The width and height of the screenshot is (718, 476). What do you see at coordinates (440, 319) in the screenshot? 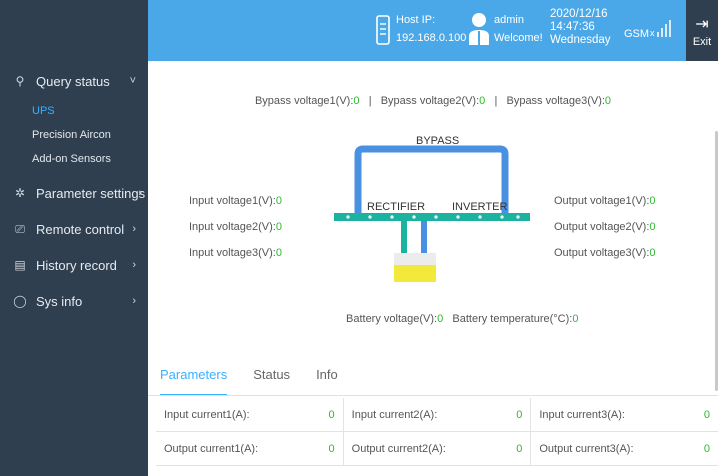
I see `battery-voltage-value: 0` at bounding box center [440, 319].